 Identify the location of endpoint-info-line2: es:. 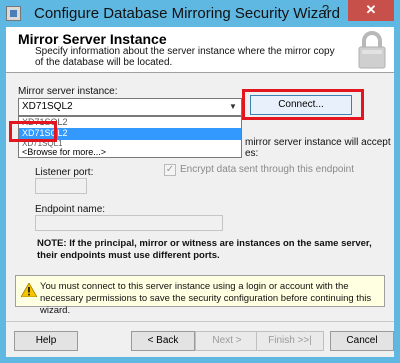
(252, 153).